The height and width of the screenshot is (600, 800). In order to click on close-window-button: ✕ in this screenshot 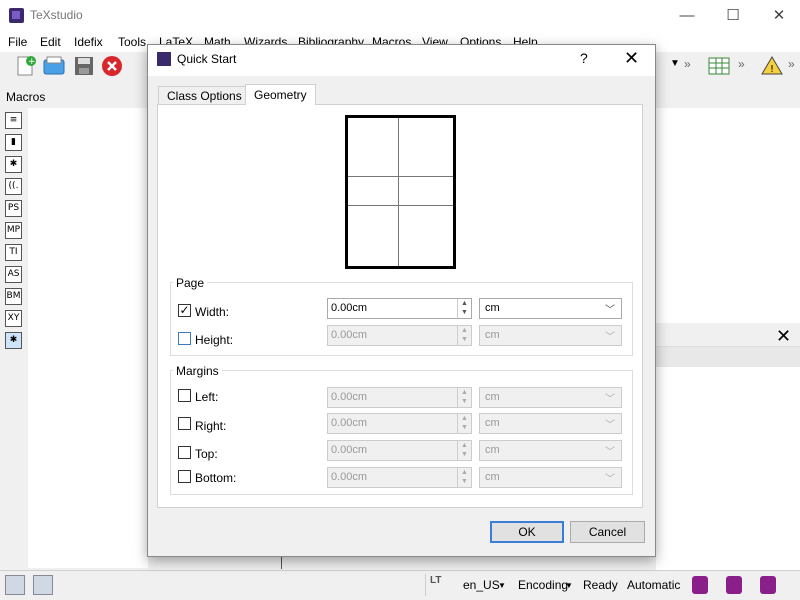, I will do `click(778, 16)`.